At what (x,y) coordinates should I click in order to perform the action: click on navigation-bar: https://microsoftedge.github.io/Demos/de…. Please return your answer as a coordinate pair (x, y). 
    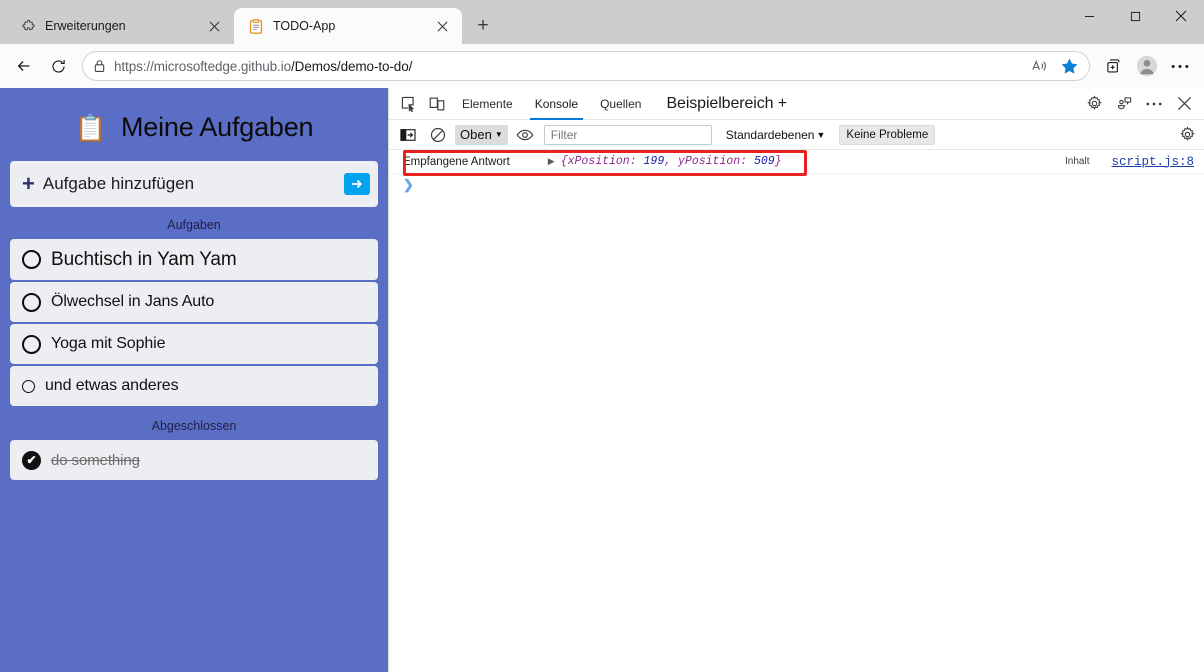
    Looking at the image, I should click on (602, 66).